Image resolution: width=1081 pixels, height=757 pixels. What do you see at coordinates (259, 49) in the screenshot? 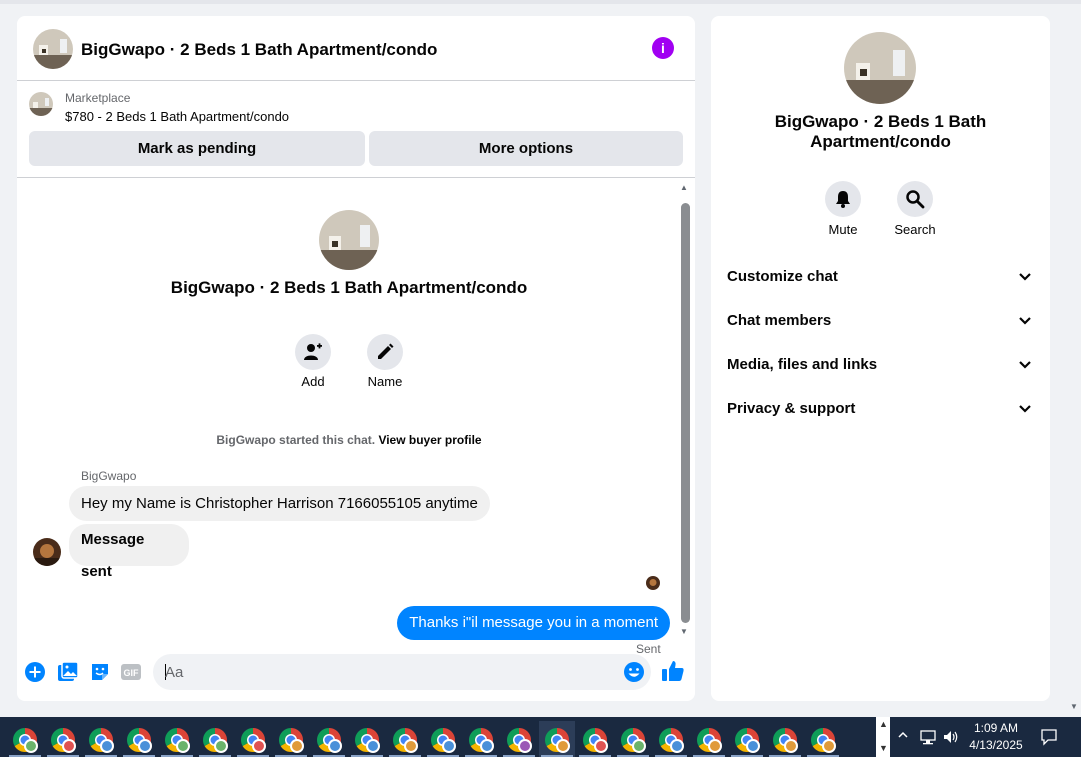
I see `chat-title: BigGwapo · 2 Beds 1 Bath Apartment/condo` at bounding box center [259, 49].